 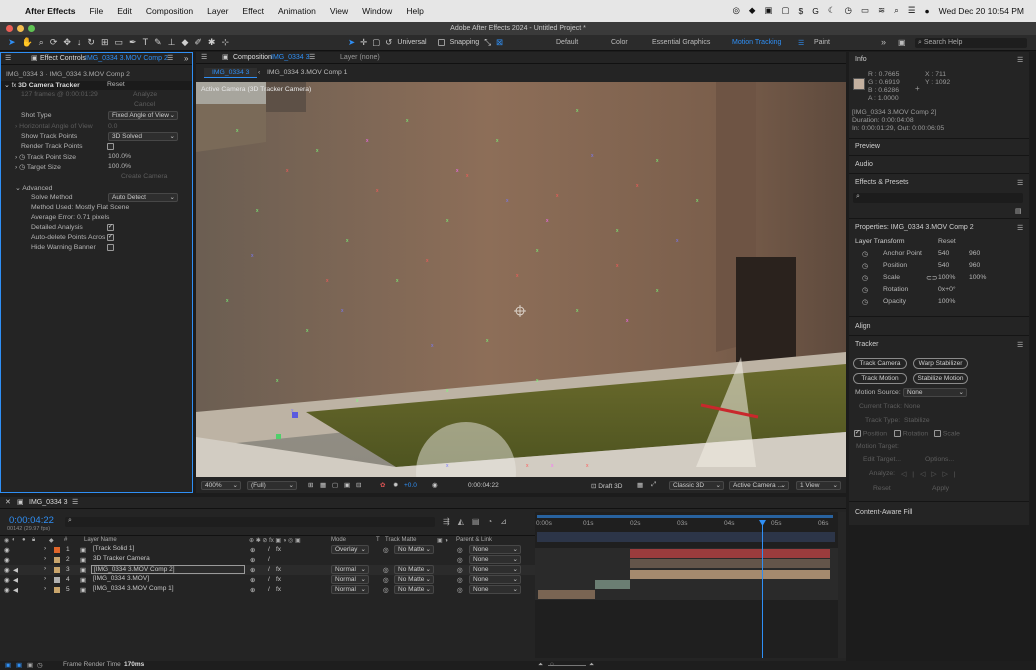 What do you see at coordinates (926, 11) in the screenshot?
I see `siri-icon: ●` at bounding box center [926, 11].